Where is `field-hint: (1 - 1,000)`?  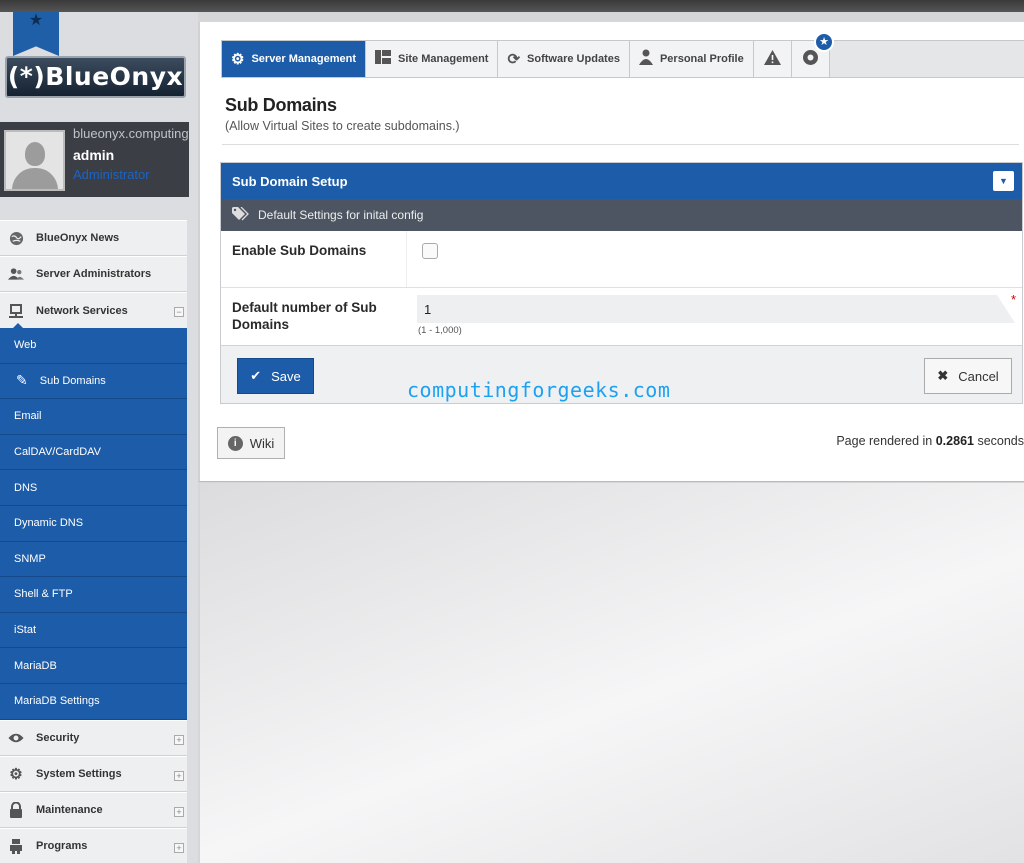
field-hint: (1 - 1,000) is located at coordinates (440, 330).